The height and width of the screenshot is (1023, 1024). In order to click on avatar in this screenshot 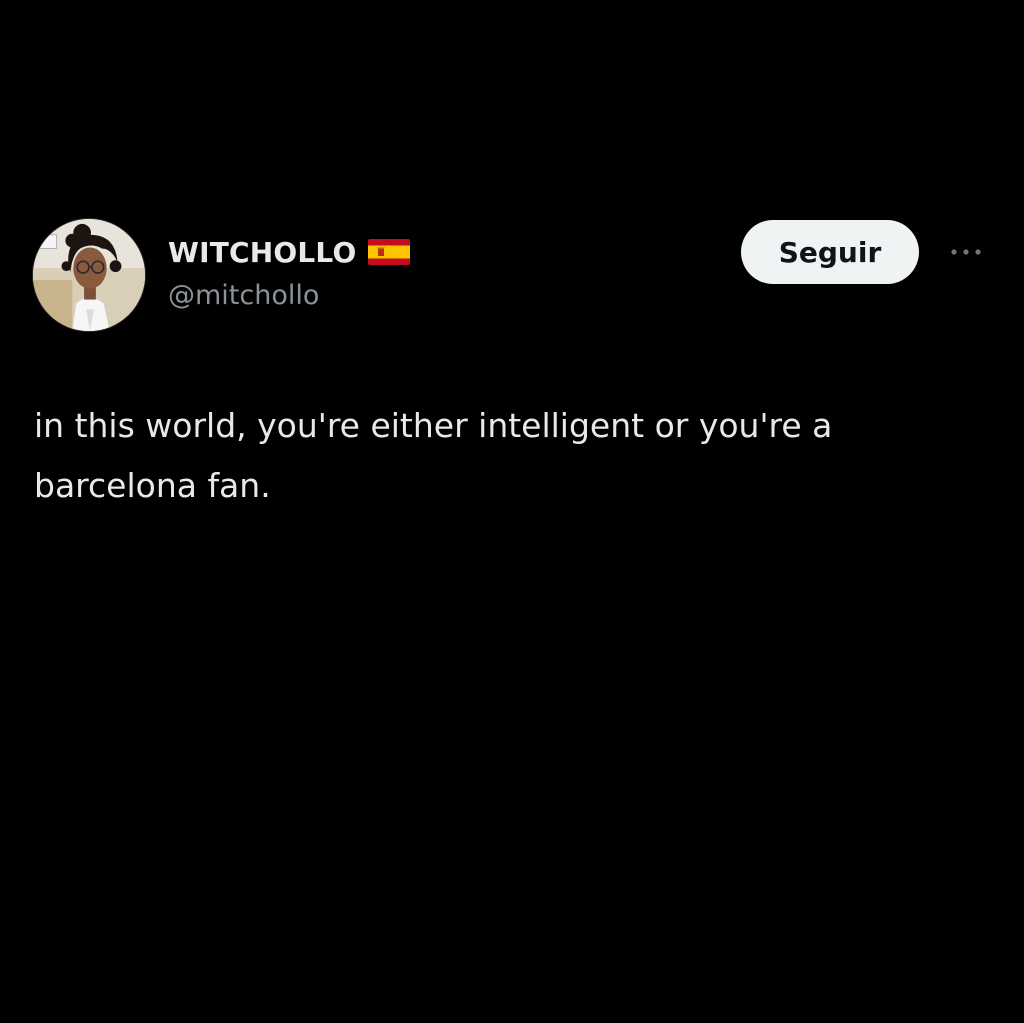, I will do `click(89, 275)`.